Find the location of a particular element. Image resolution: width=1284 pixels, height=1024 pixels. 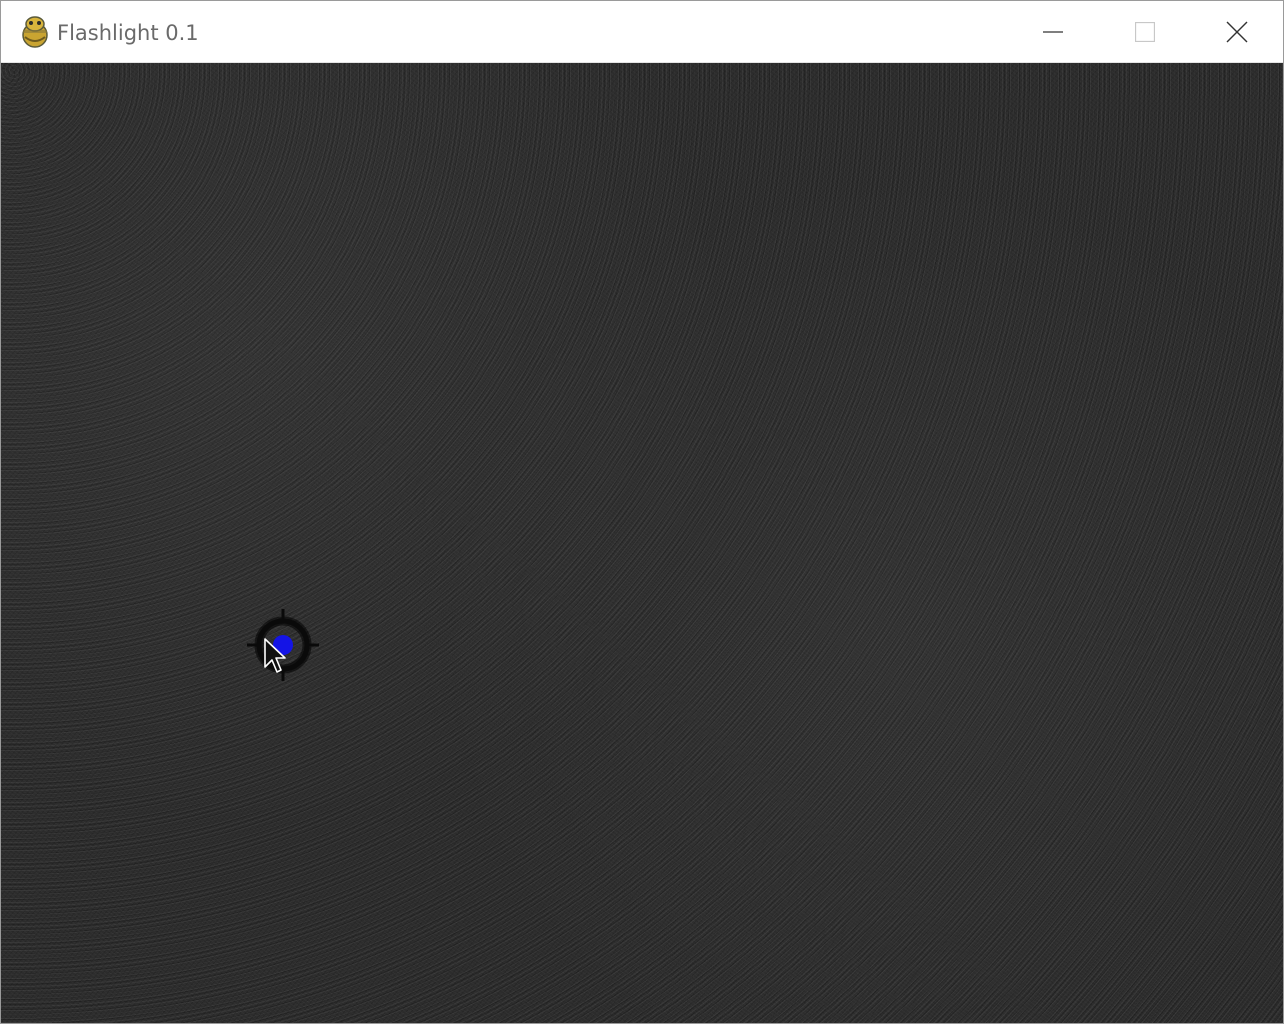

close-button is located at coordinates (1237, 31).